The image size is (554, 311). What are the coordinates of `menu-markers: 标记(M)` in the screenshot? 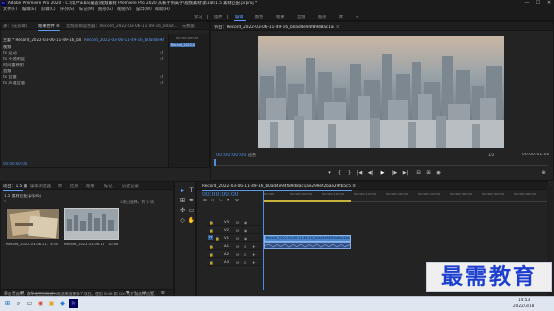 It's located at (86, 9).